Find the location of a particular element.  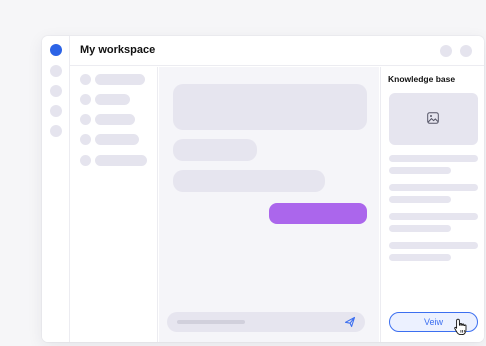

send-icon is located at coordinates (350, 322).